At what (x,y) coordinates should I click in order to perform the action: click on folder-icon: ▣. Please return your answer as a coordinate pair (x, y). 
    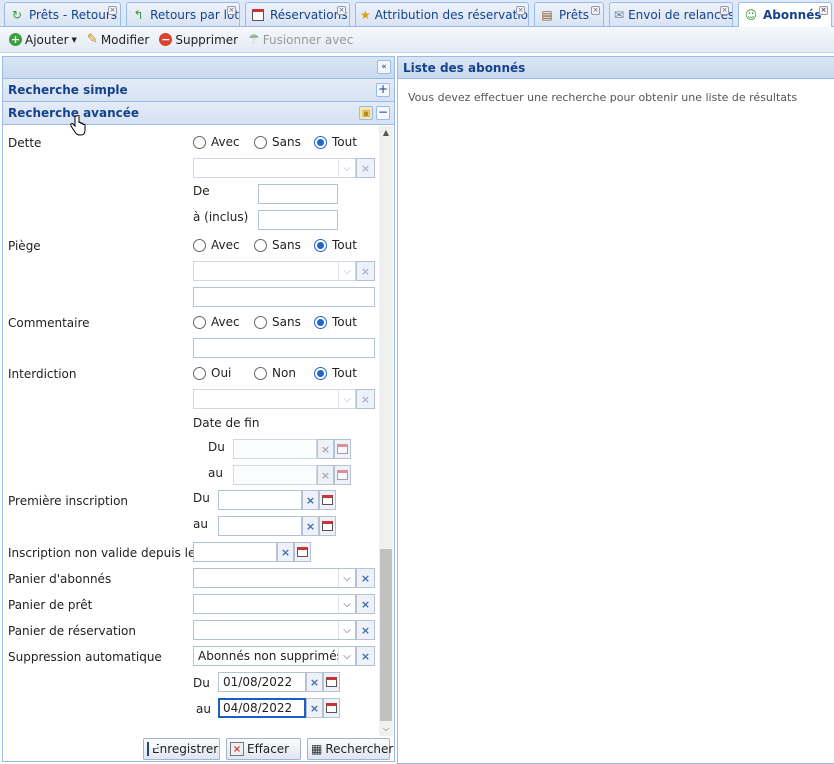
    Looking at the image, I should click on (366, 113).